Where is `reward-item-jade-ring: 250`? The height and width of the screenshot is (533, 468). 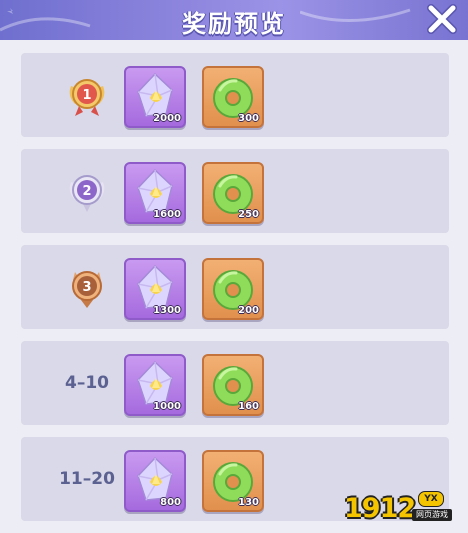 reward-item-jade-ring: 250 is located at coordinates (233, 193).